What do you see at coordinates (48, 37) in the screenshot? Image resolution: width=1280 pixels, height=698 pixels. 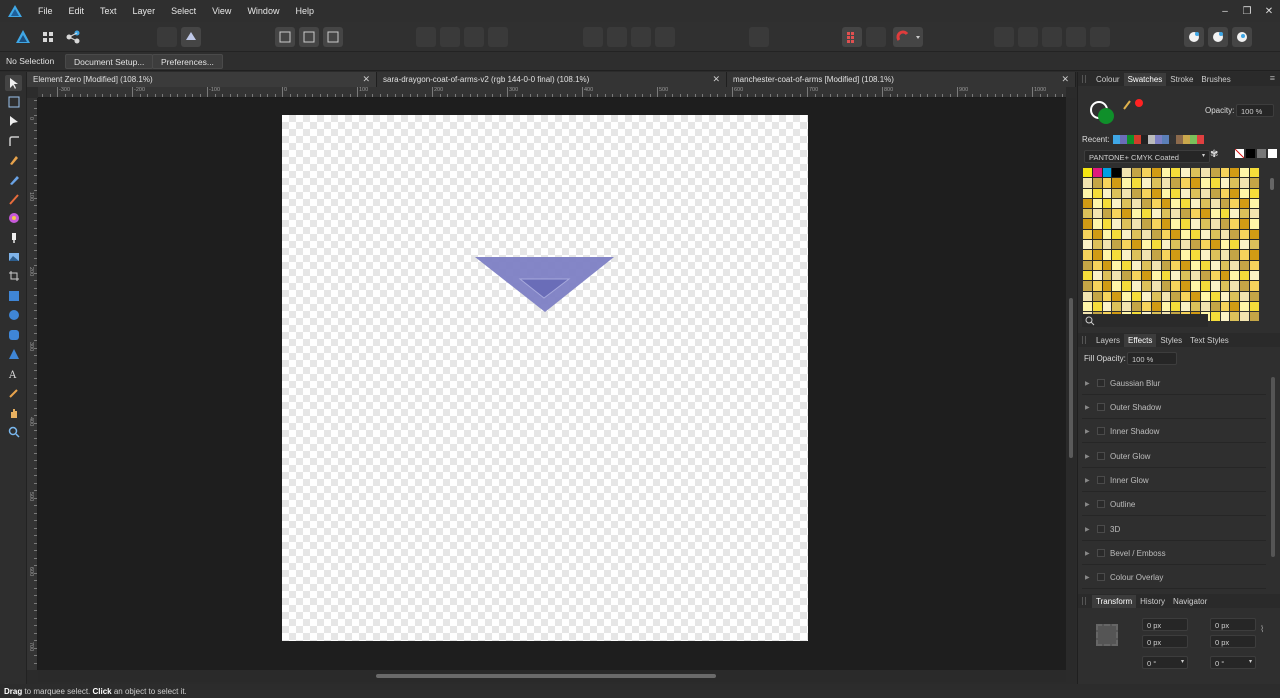 I see `pixel-persona-icon` at bounding box center [48, 37].